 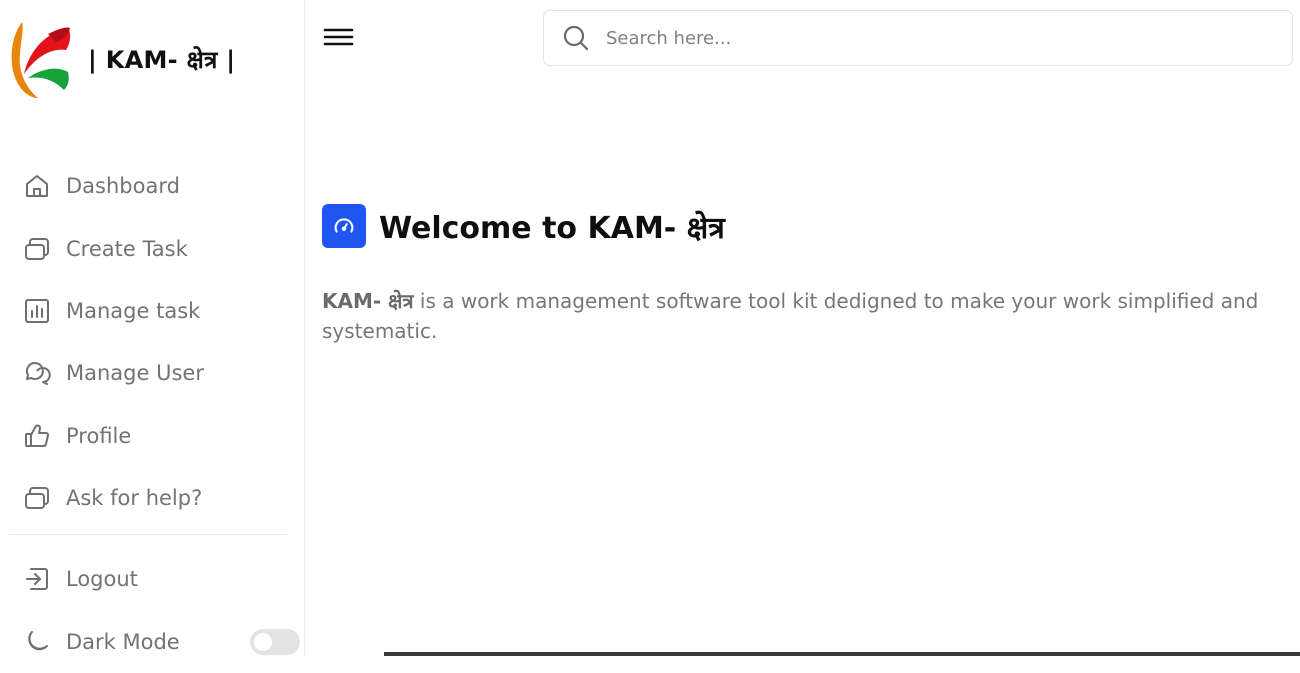 I want to click on search-icon, so click(x=576, y=38).